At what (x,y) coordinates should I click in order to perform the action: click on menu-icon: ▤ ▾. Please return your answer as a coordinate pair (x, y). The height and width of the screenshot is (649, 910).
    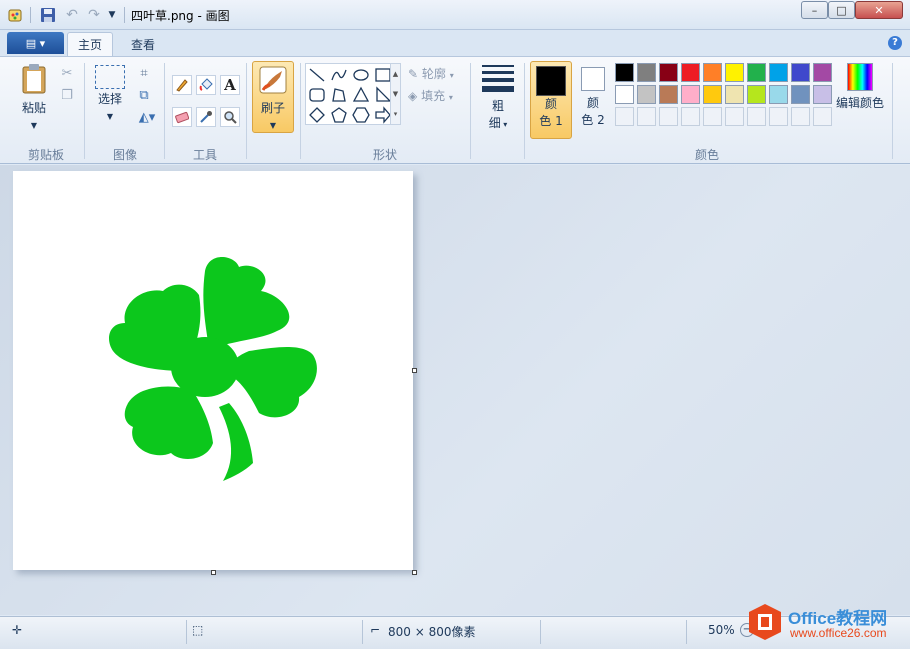
    Looking at the image, I should click on (35, 43).